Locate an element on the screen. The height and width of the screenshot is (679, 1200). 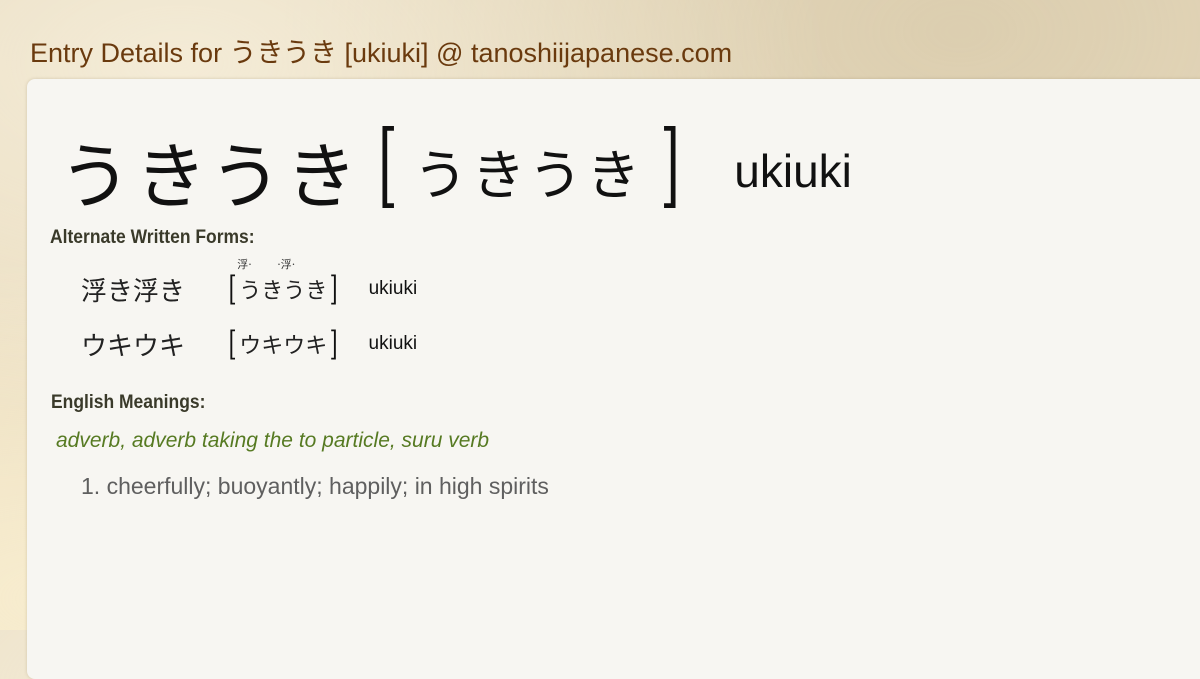
alternate-form-written: ウキウキ is located at coordinates (133, 346).